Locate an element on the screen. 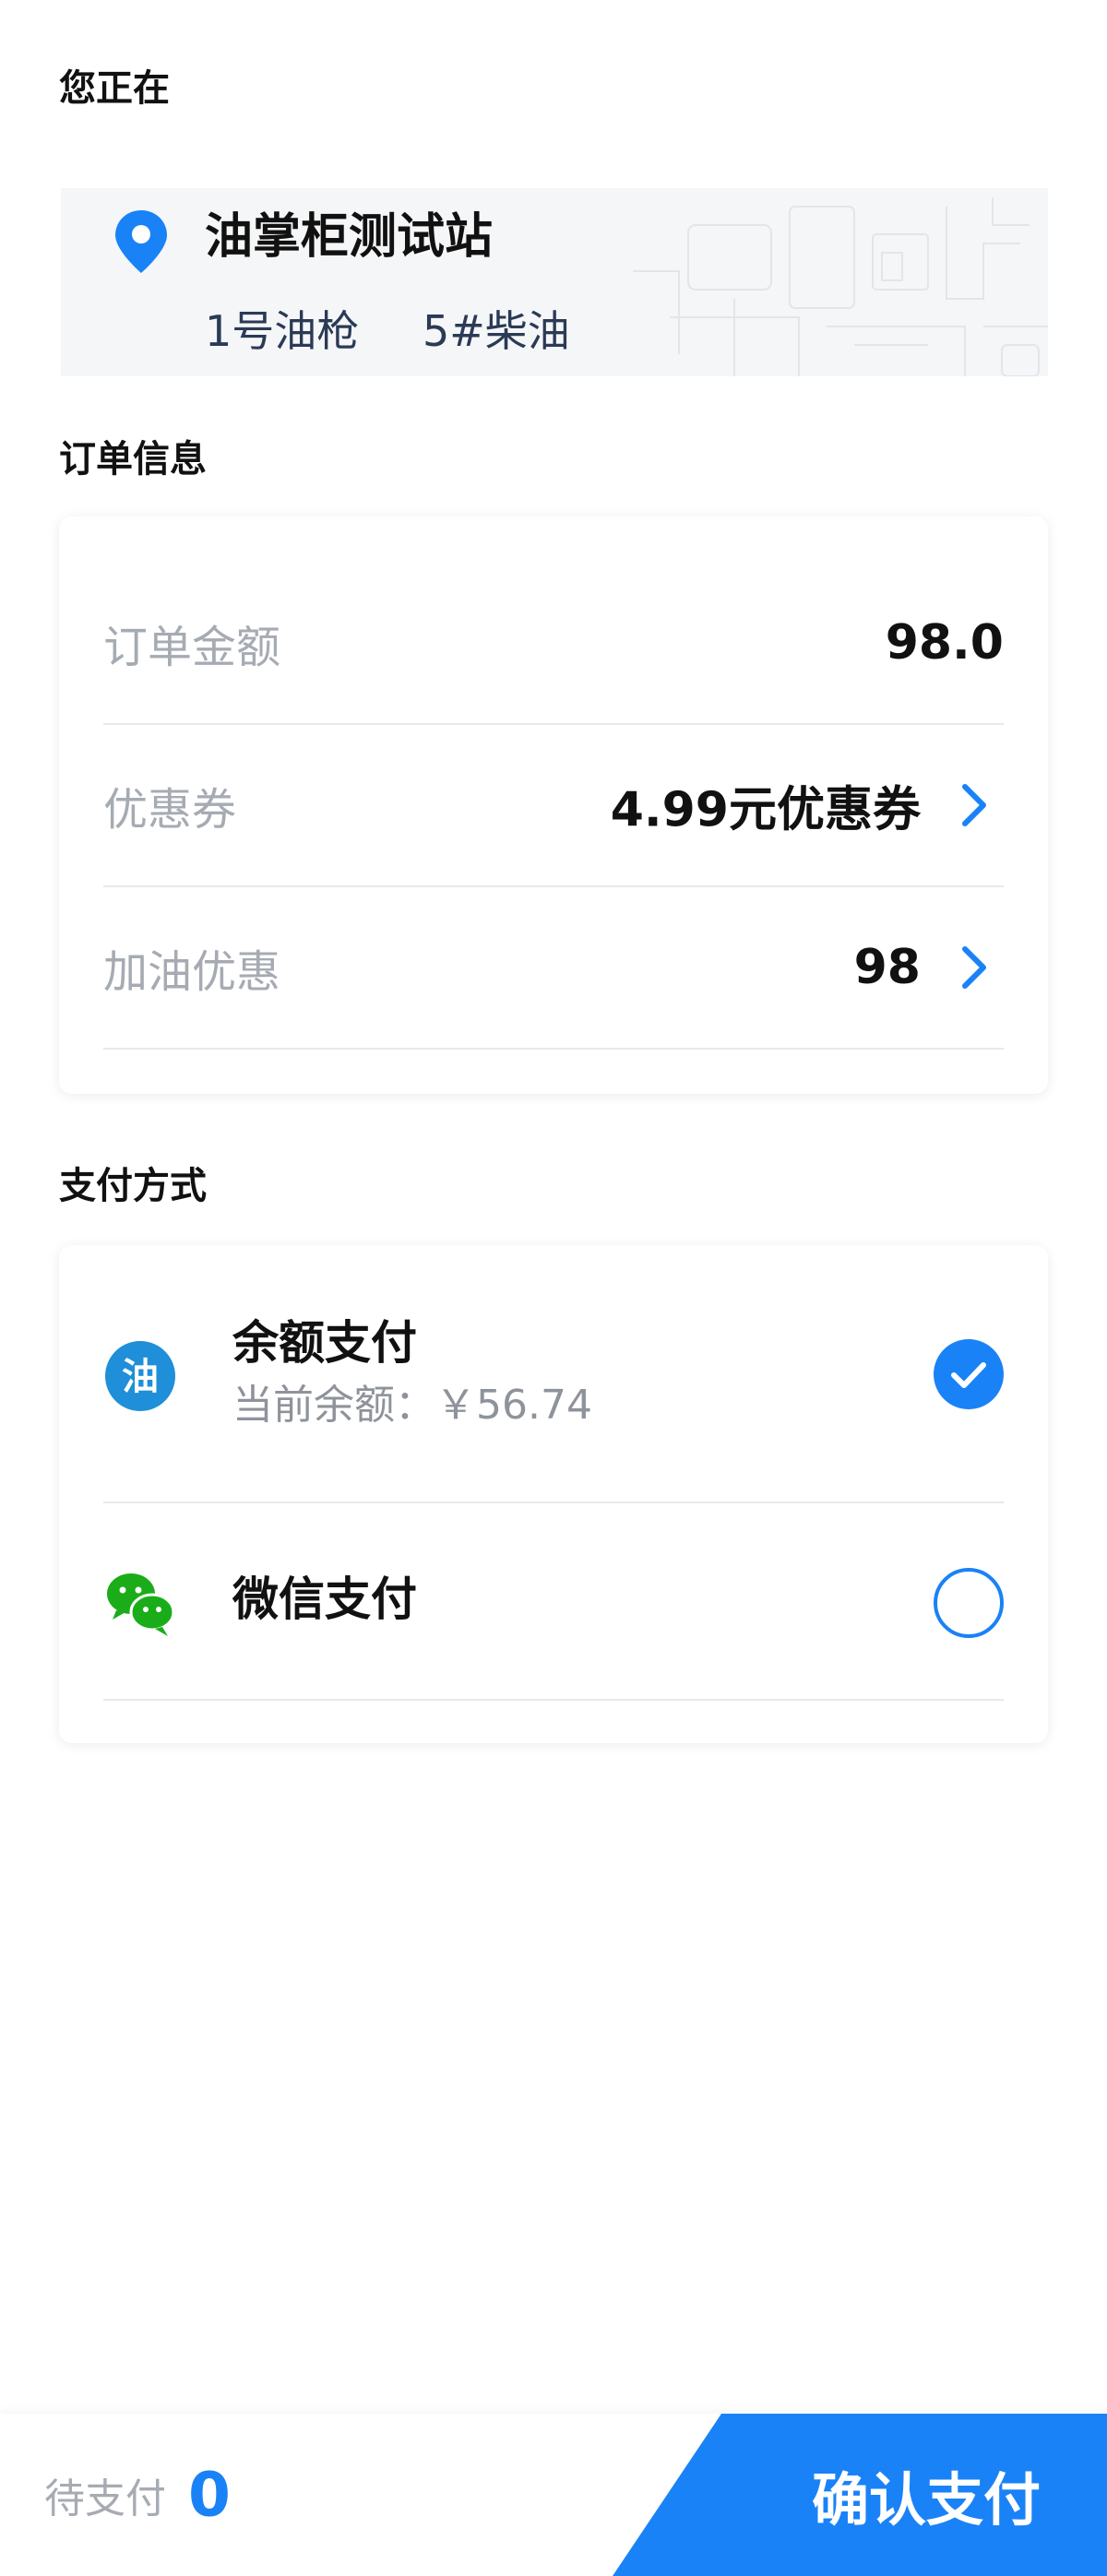 This screenshot has width=1107, height=2576. map-background is located at coordinates (840, 286).